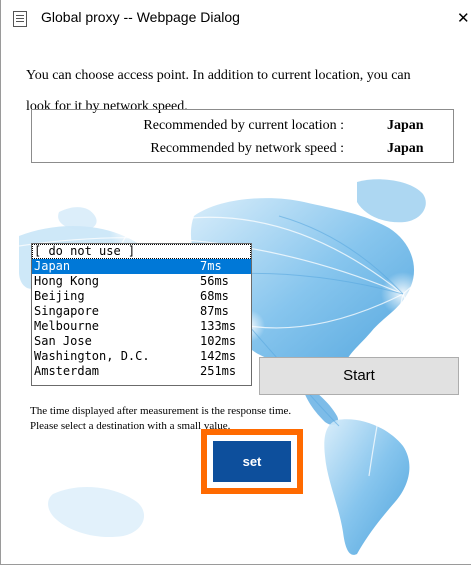 The image size is (471, 565). I want to click on list-item: Melbourne 133ms, so click(141, 326).